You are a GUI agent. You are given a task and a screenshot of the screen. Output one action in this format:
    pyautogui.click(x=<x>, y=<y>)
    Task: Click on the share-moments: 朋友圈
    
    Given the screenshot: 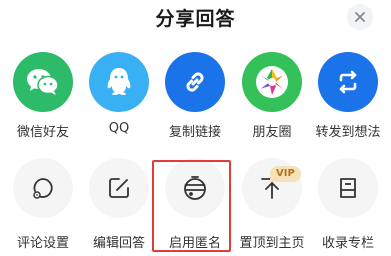 What is the action you would take?
    pyautogui.click(x=272, y=100)
    